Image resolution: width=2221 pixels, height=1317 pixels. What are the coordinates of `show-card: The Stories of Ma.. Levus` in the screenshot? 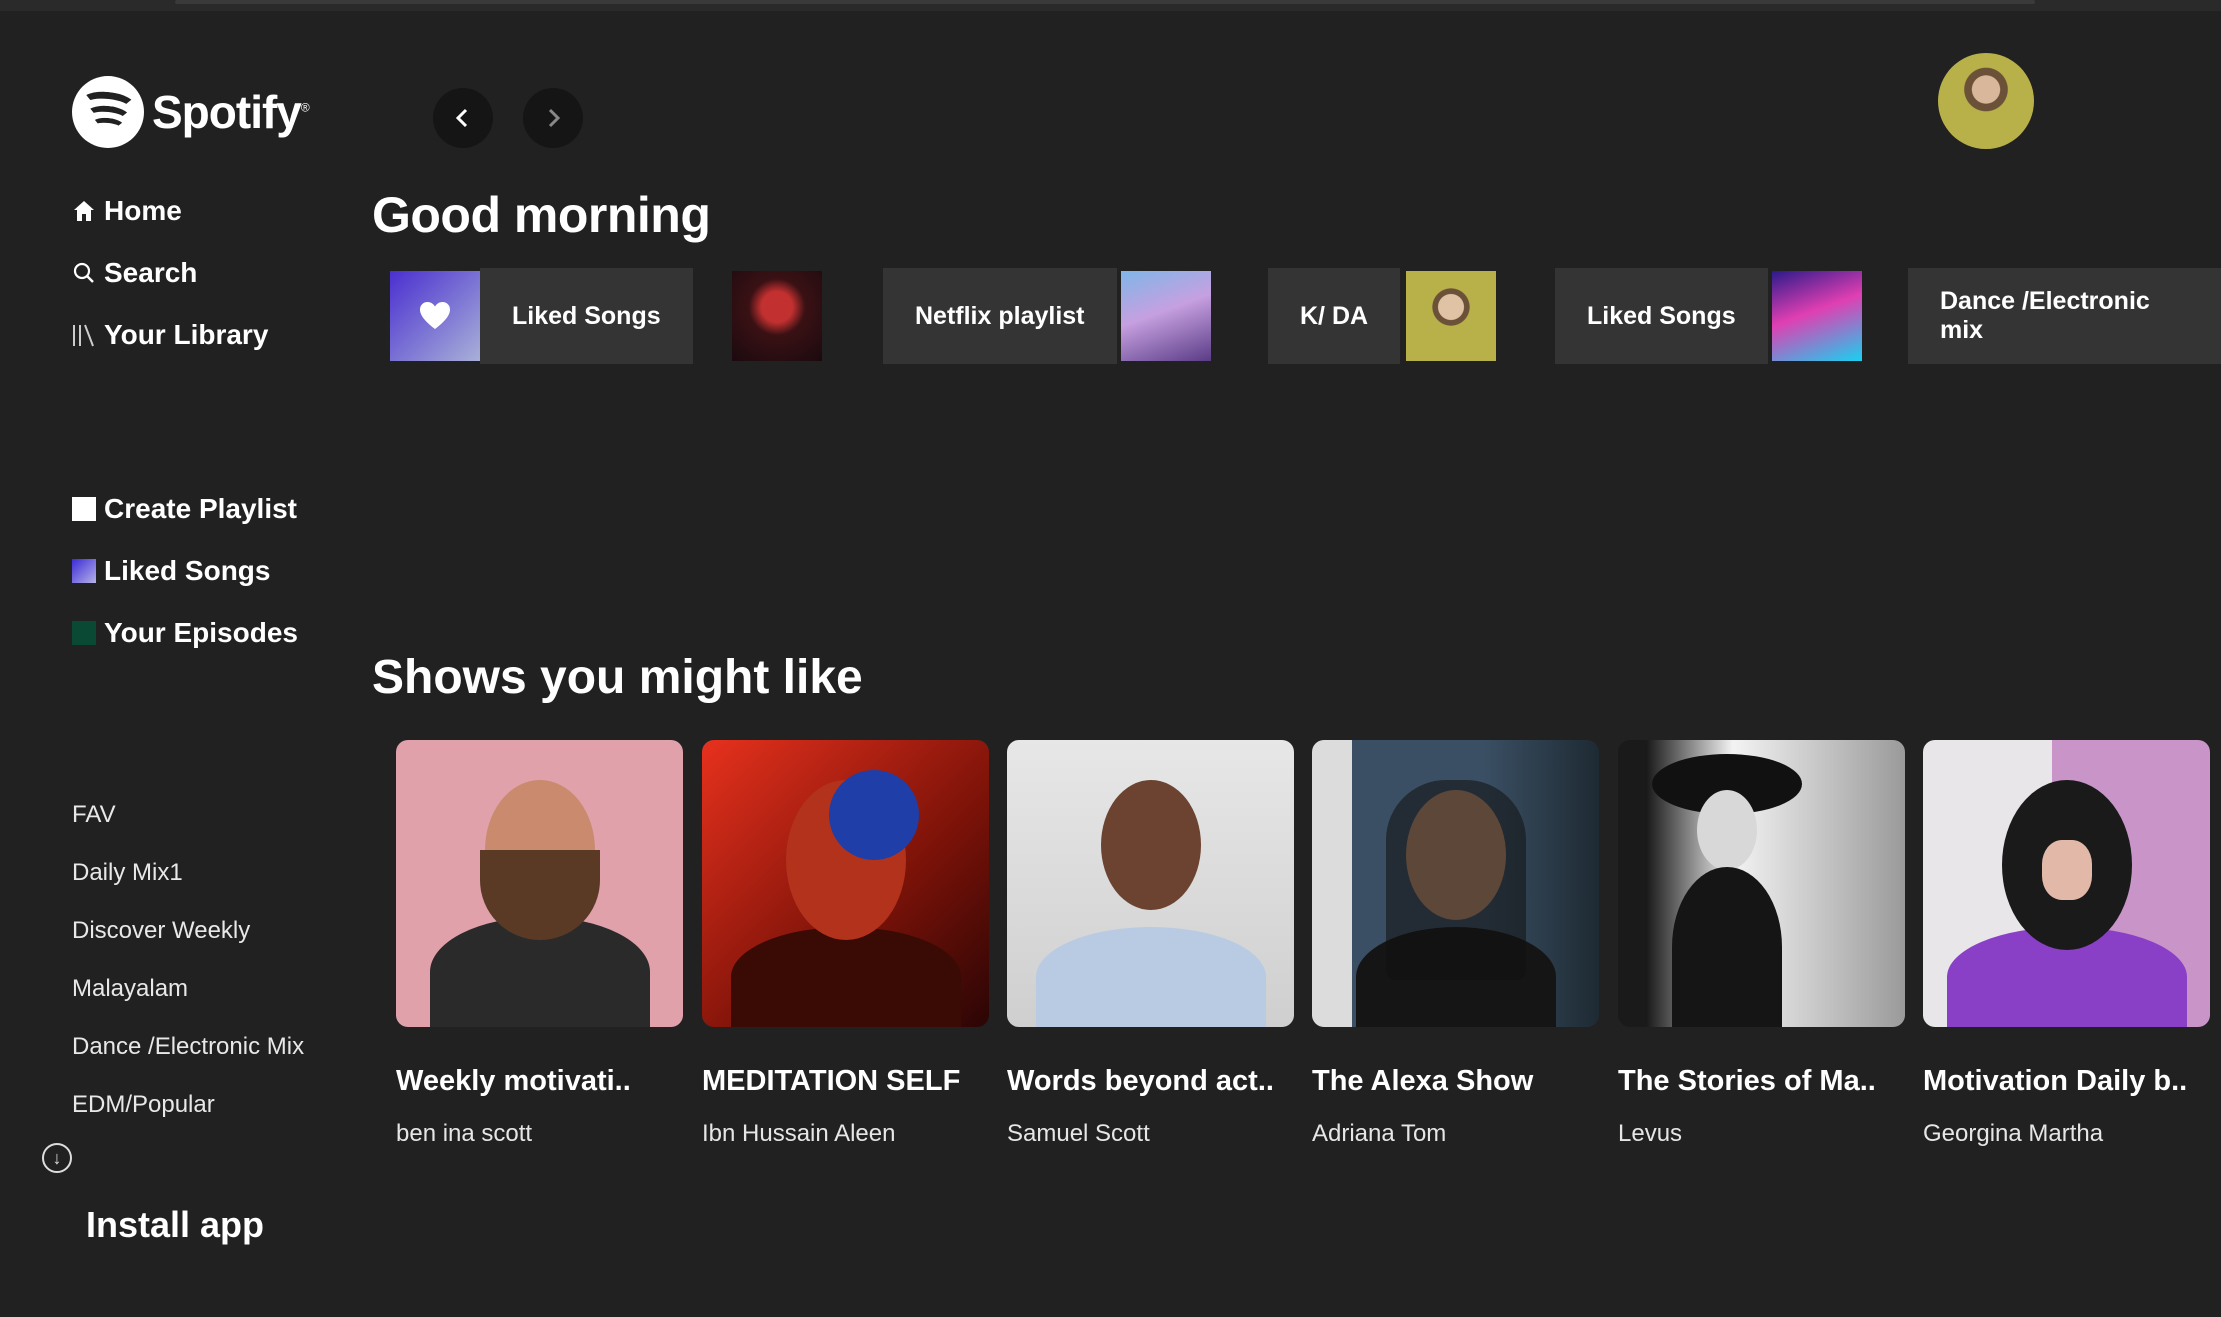 It's located at (1761, 944).